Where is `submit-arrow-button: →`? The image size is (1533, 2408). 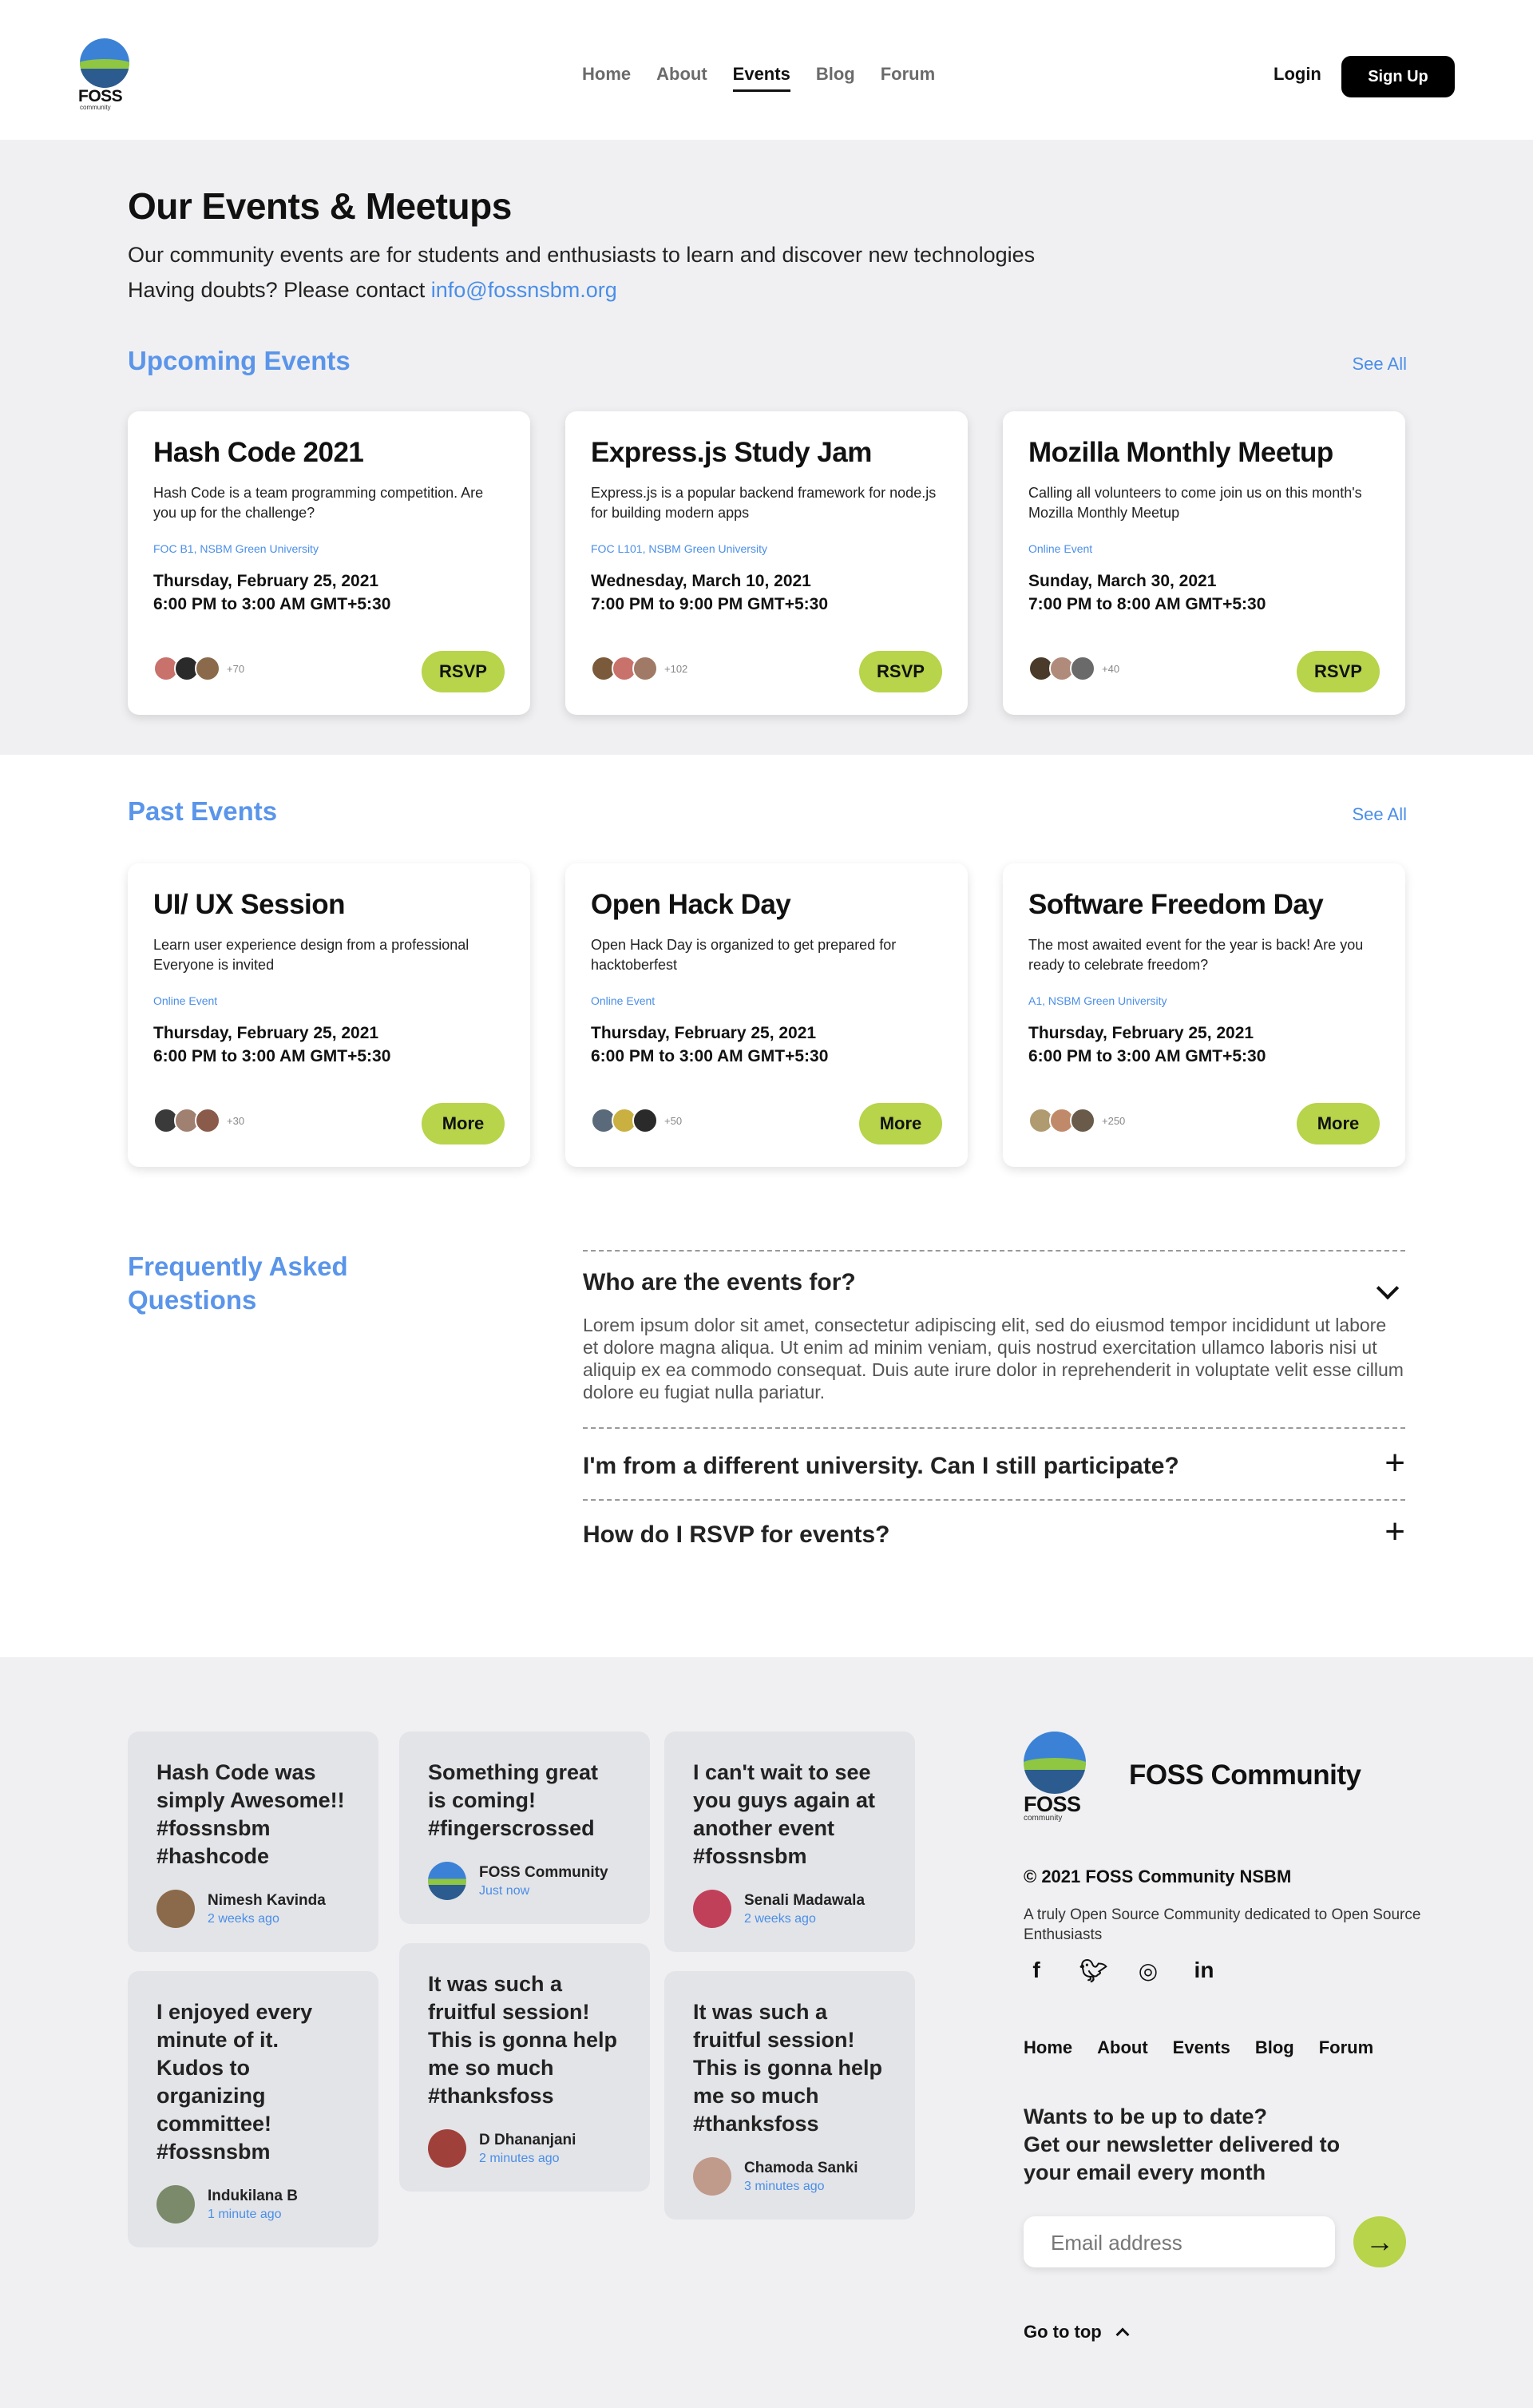 submit-arrow-button: → is located at coordinates (1379, 2241).